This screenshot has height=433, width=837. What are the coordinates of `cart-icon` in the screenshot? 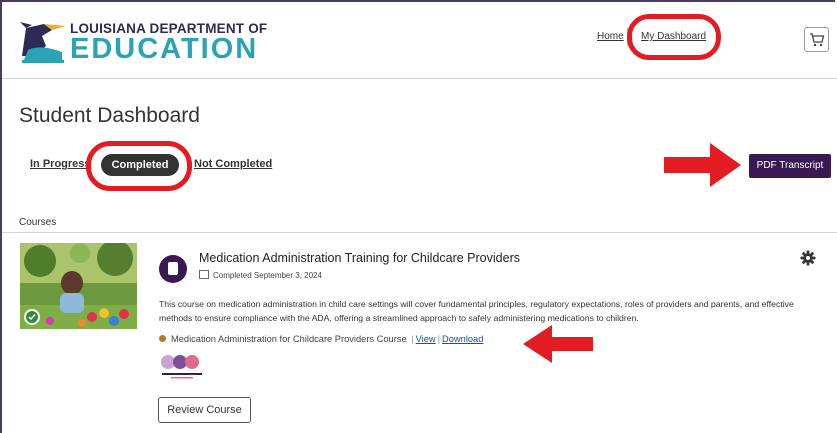 It's located at (817, 40).